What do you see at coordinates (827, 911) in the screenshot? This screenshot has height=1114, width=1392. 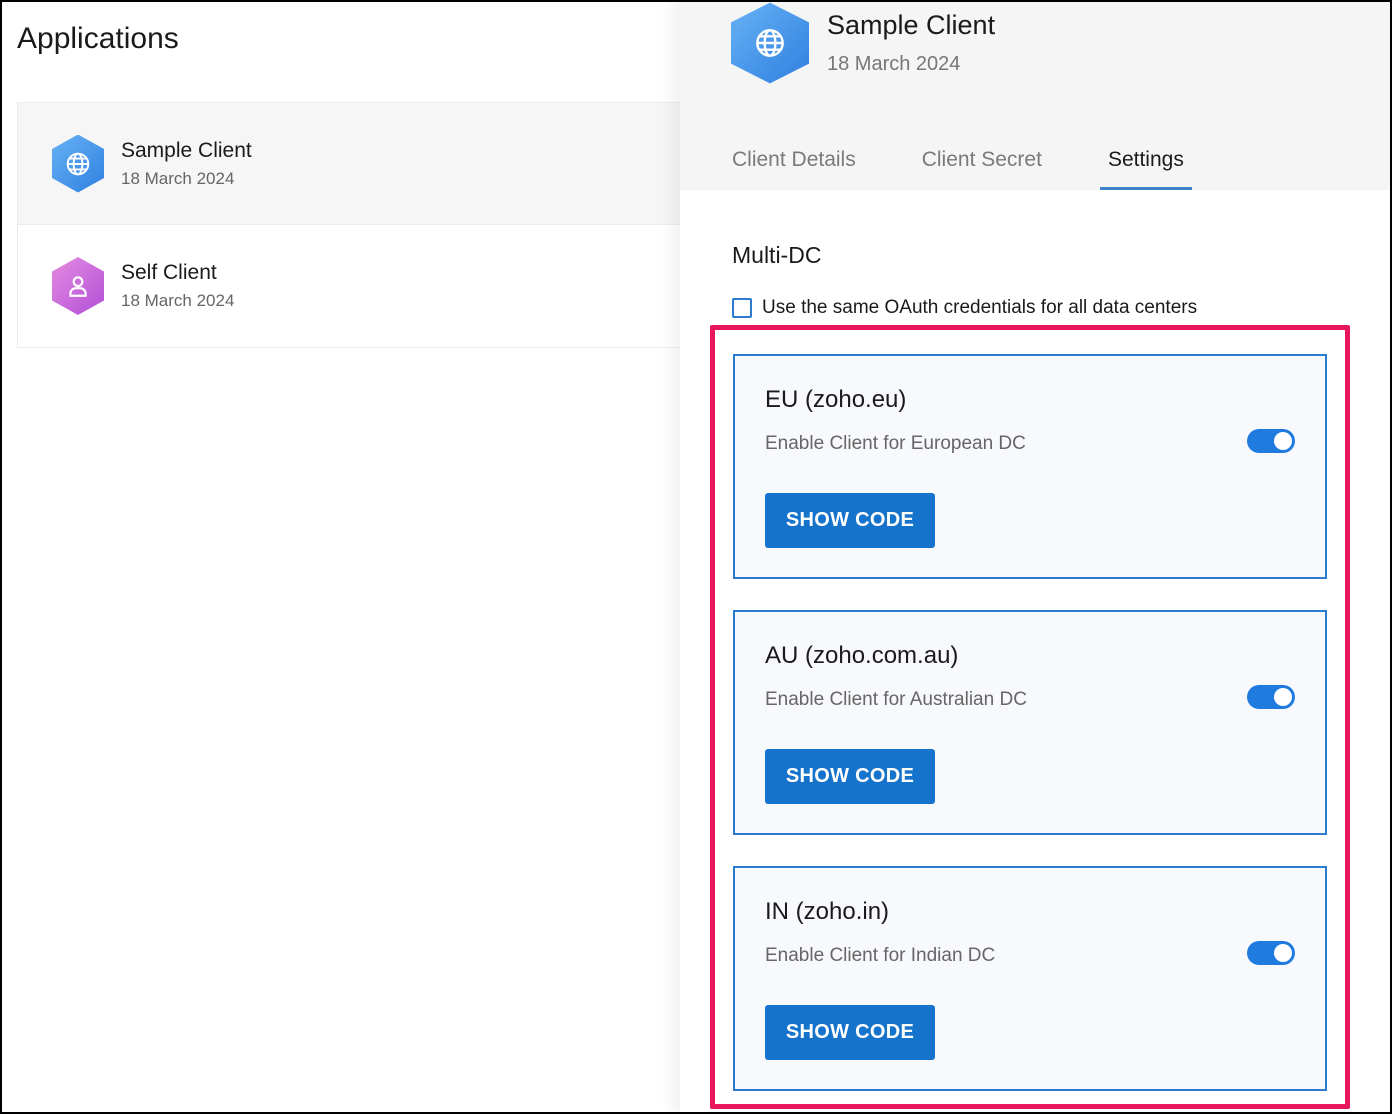 I see `dc-title: IN (zoho.in)` at bounding box center [827, 911].